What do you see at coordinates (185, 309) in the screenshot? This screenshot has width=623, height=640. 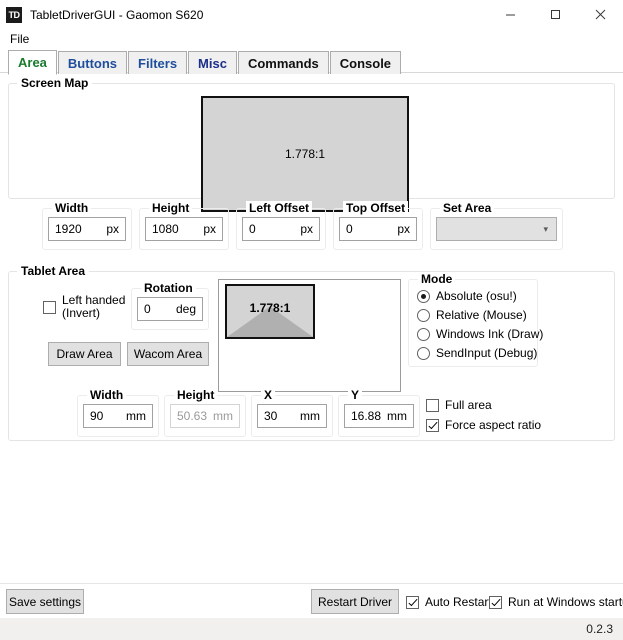 I see `rotation-unit: deg` at bounding box center [185, 309].